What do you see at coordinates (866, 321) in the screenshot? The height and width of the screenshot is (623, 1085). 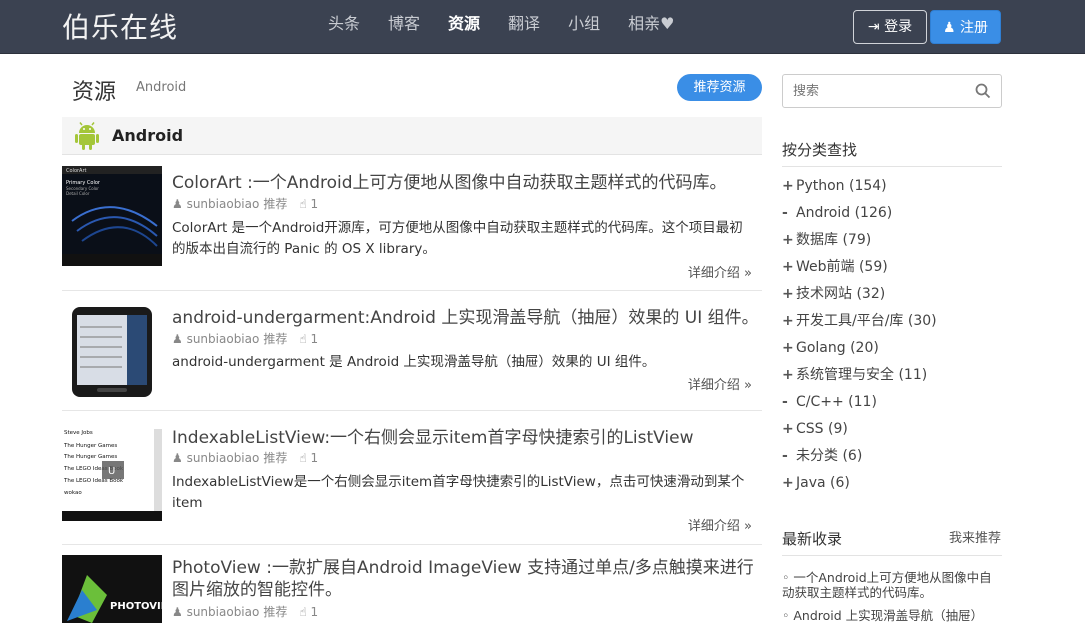 I see `category-item-label: 开发工具/平台/库 (30)` at bounding box center [866, 321].